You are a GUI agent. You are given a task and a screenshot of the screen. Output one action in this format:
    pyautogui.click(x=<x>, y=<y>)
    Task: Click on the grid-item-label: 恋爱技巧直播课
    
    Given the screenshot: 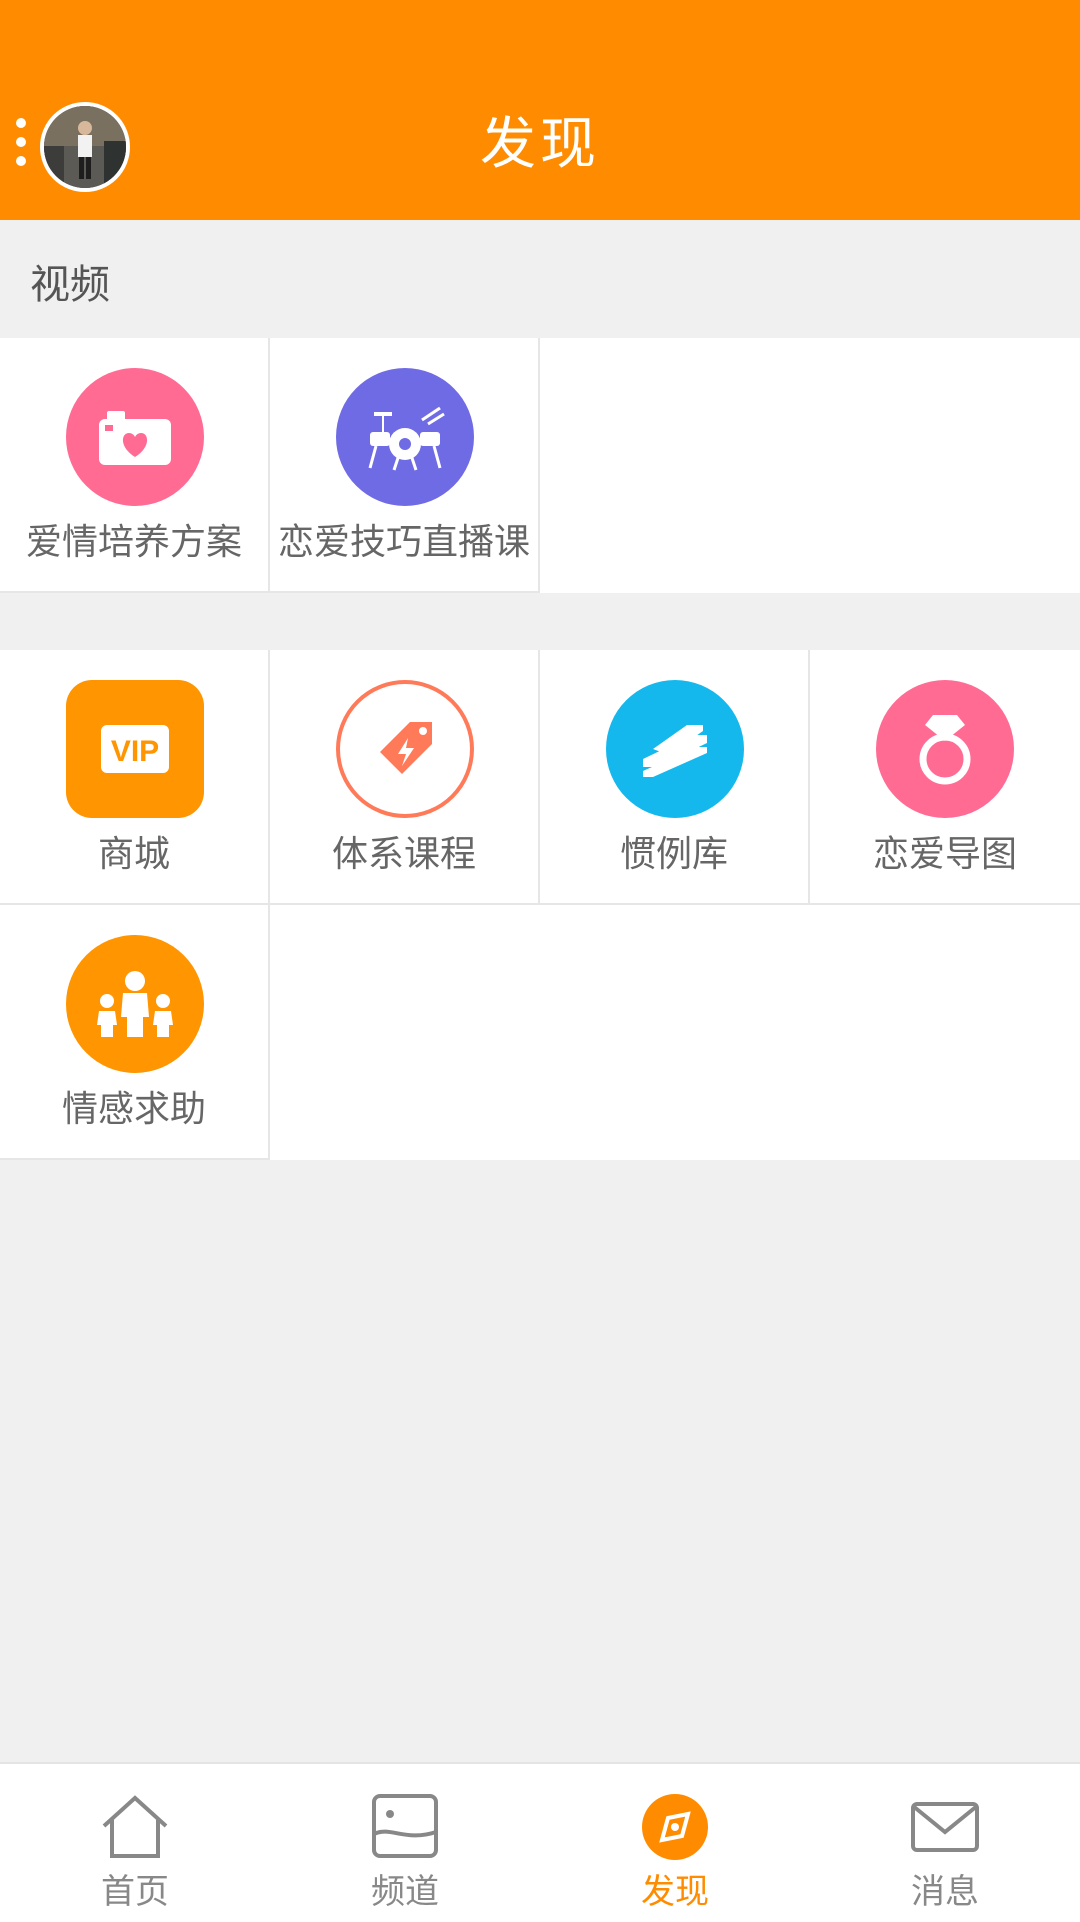 What is the action you would take?
    pyautogui.click(x=403, y=542)
    